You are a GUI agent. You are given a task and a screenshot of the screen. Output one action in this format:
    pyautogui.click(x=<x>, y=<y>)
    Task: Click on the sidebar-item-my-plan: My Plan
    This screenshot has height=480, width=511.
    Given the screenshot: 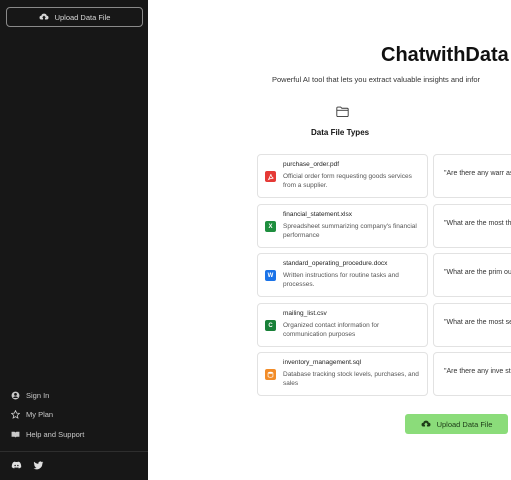 What is the action you would take?
    pyautogui.click(x=32, y=414)
    